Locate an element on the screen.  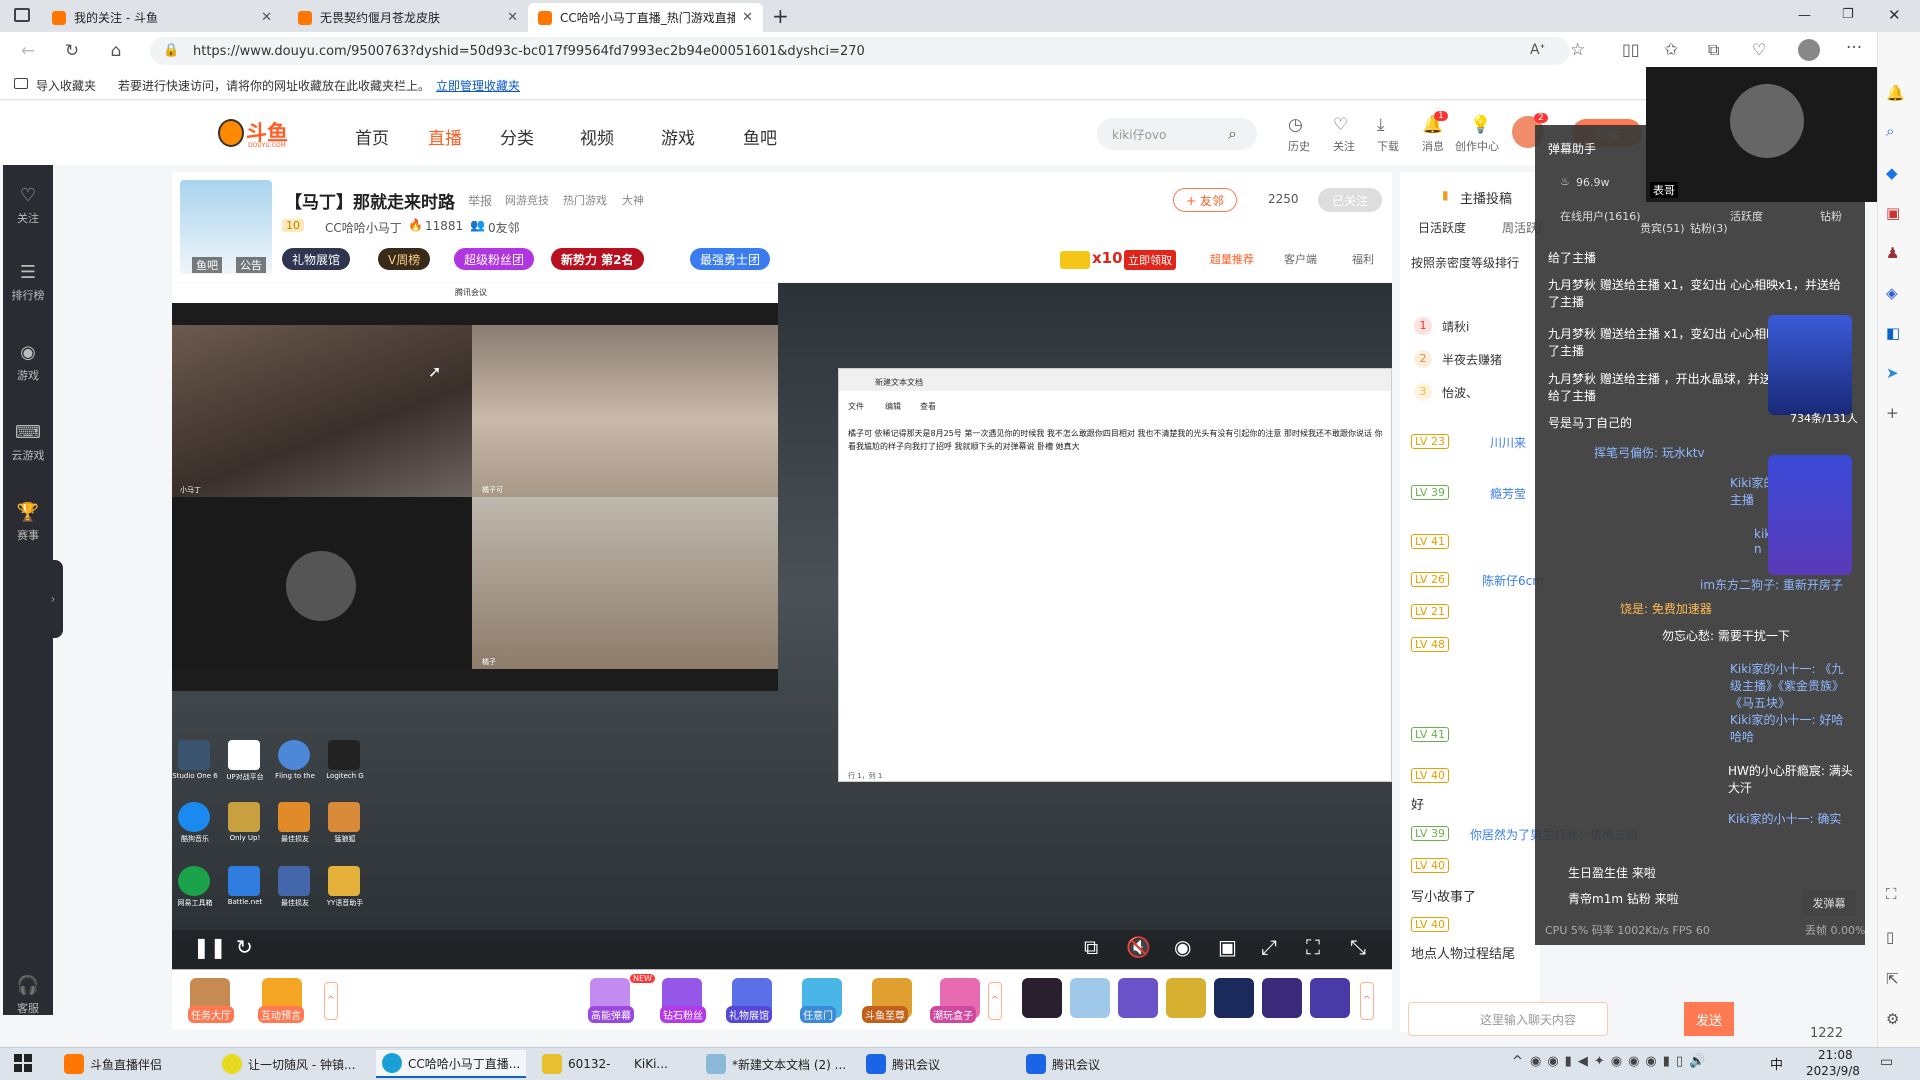
streamer-name: CC哈哈小马丁 is located at coordinates (363, 227).